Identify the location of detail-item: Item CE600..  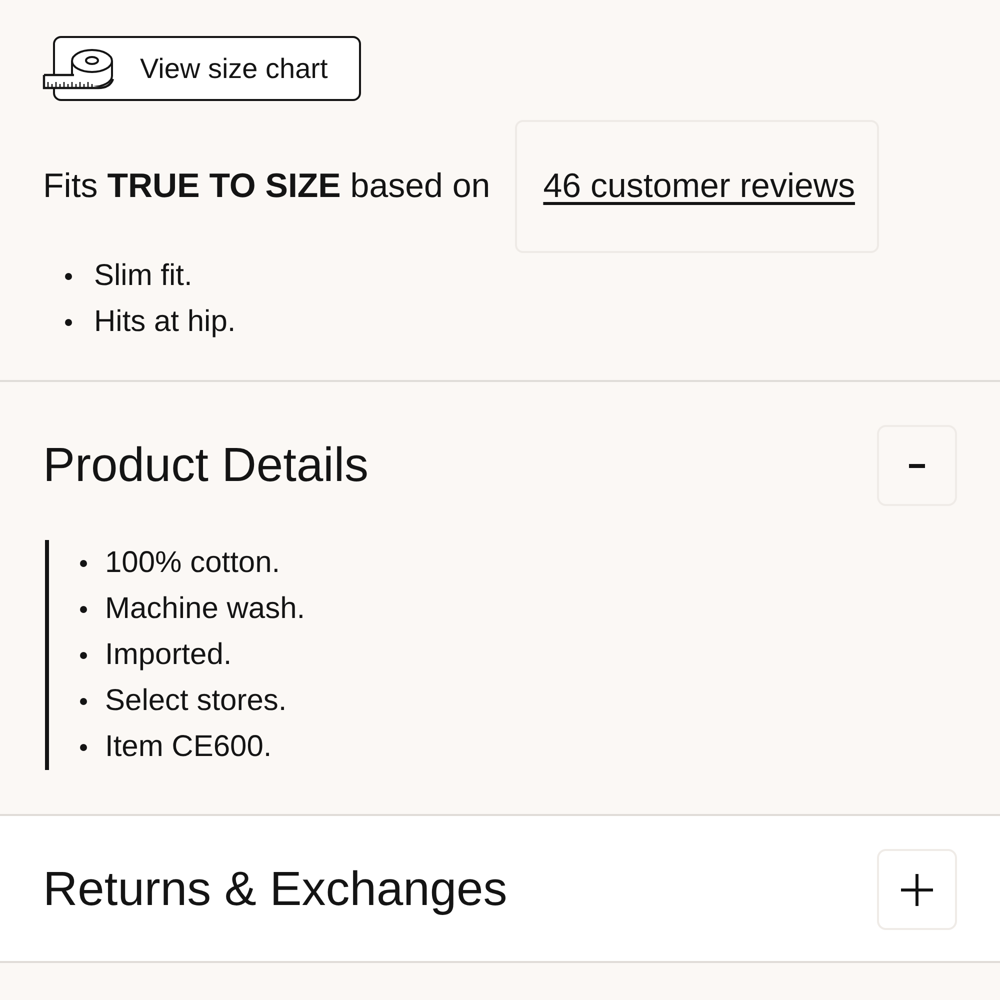
(188, 747).